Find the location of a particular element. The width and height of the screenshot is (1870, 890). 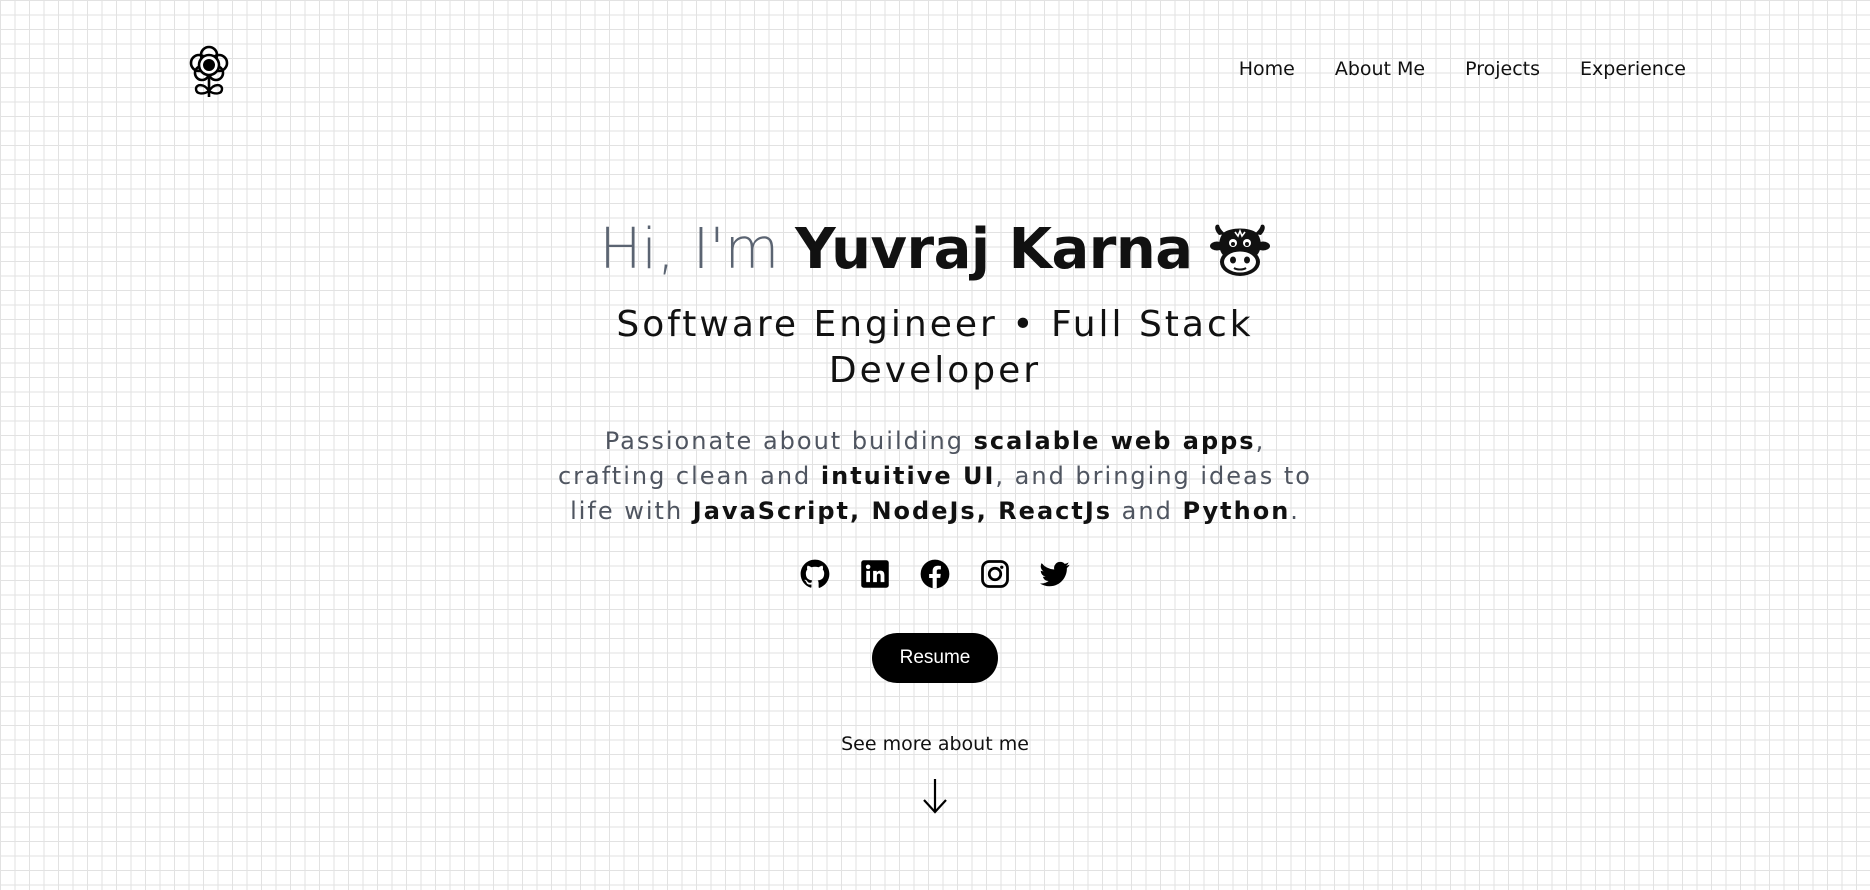

greeting-prefix: Hi, I'm is located at coordinates (689, 249).